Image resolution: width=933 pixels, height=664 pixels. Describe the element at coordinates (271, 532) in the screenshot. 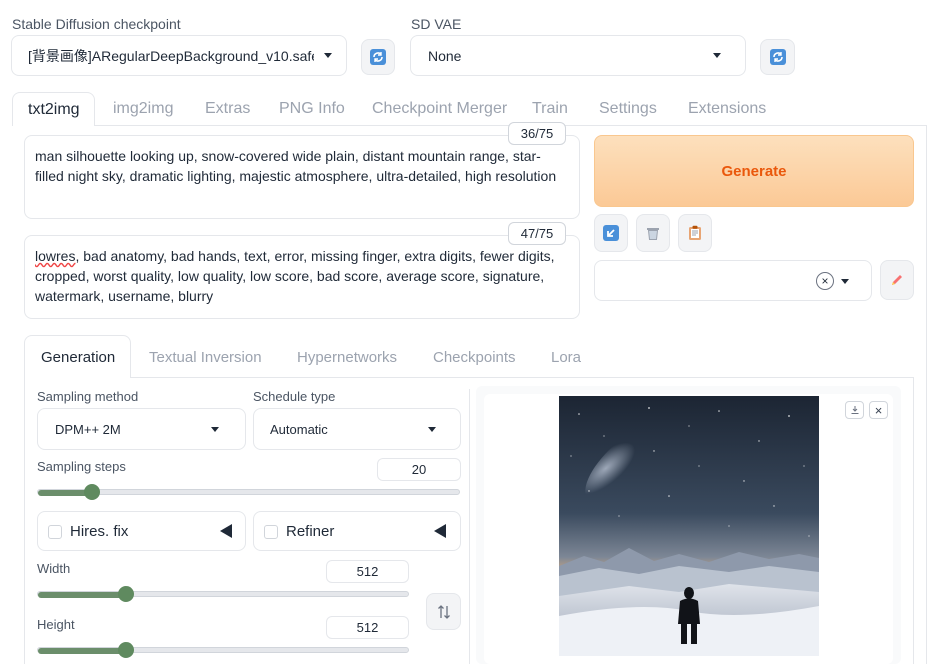

I see `refiner-checkbox` at that location.